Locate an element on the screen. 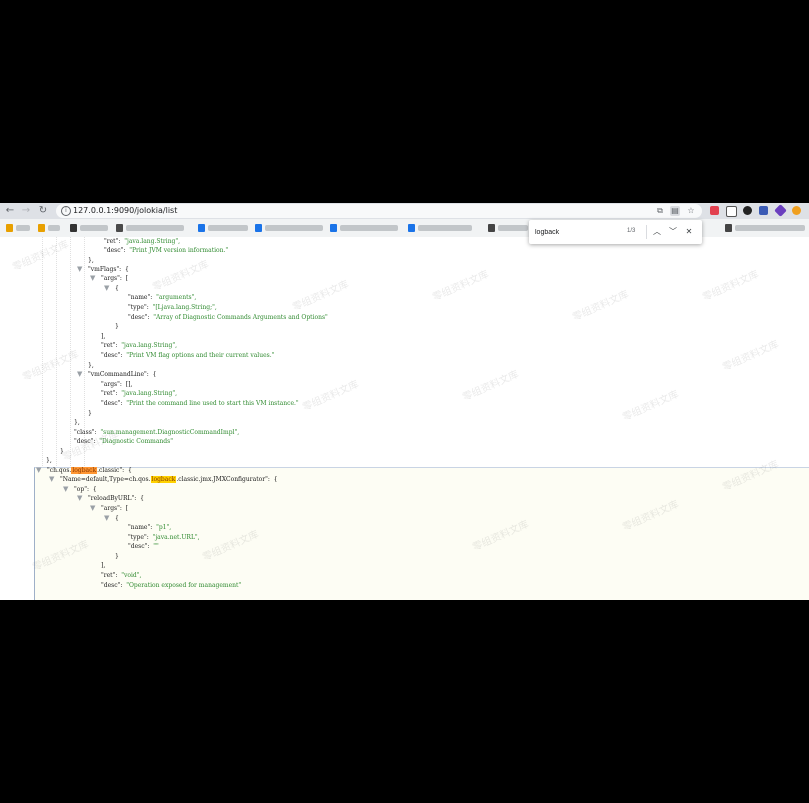  address-bar: i 127.0.0.1:9090/jolokia/list ⧉ ▤ ☆ is located at coordinates (379, 211).